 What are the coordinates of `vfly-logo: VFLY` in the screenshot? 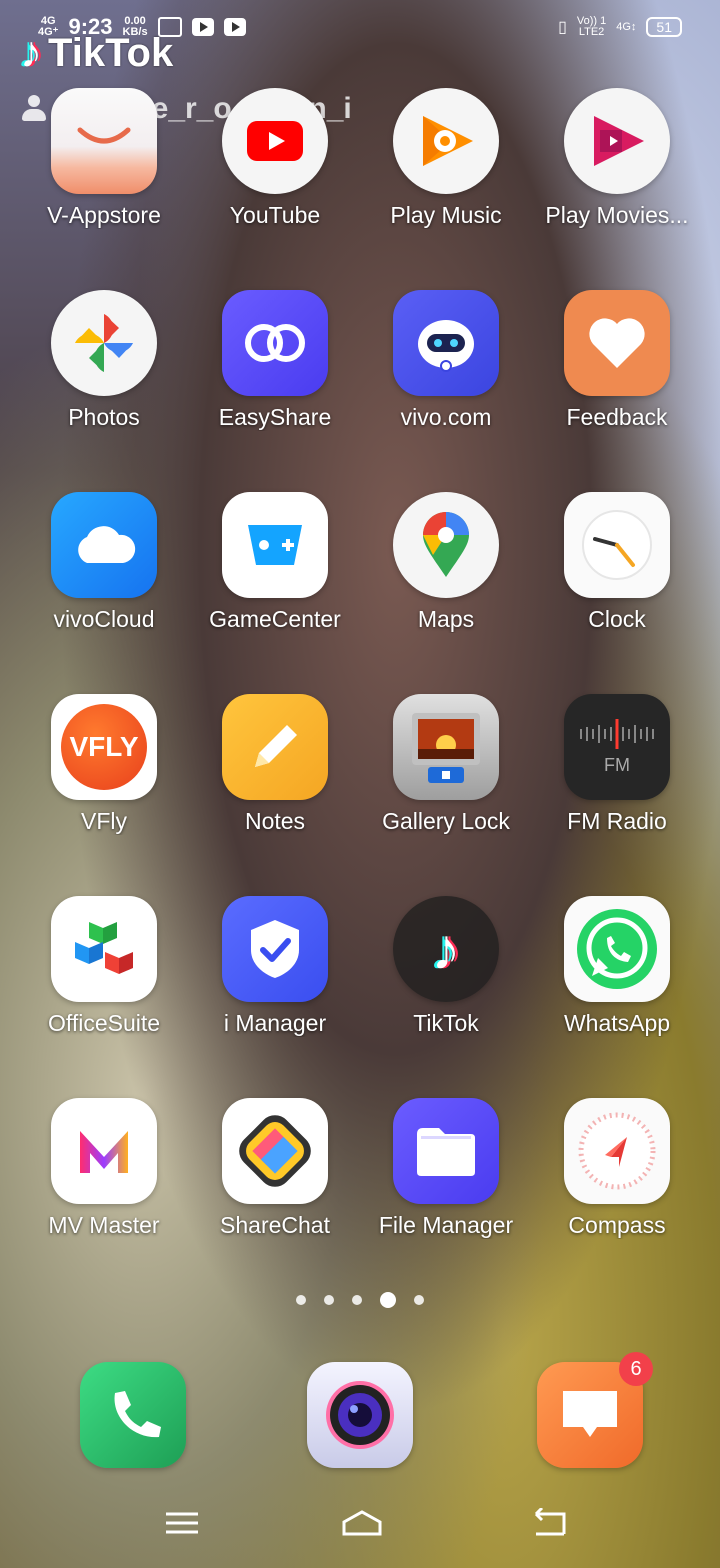 It's located at (104, 747).